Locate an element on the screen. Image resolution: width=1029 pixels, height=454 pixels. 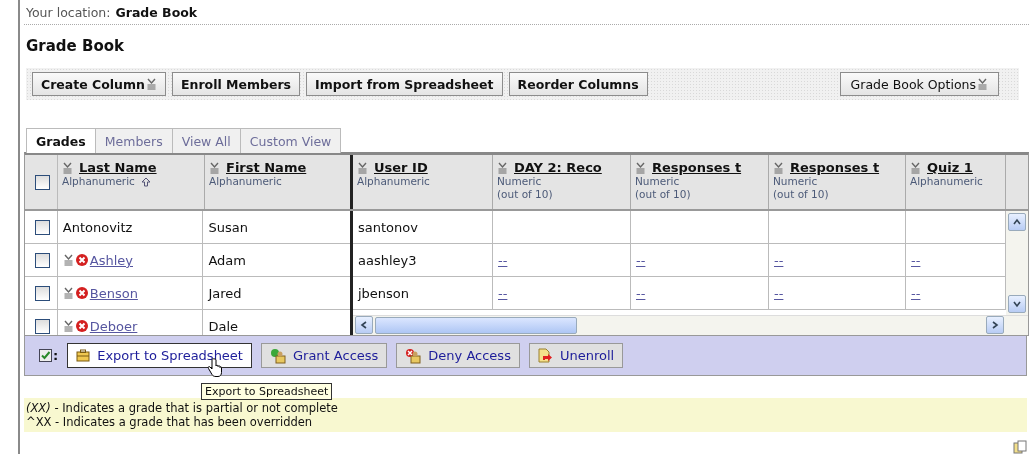
column-title: Last Name is located at coordinates (118, 168).